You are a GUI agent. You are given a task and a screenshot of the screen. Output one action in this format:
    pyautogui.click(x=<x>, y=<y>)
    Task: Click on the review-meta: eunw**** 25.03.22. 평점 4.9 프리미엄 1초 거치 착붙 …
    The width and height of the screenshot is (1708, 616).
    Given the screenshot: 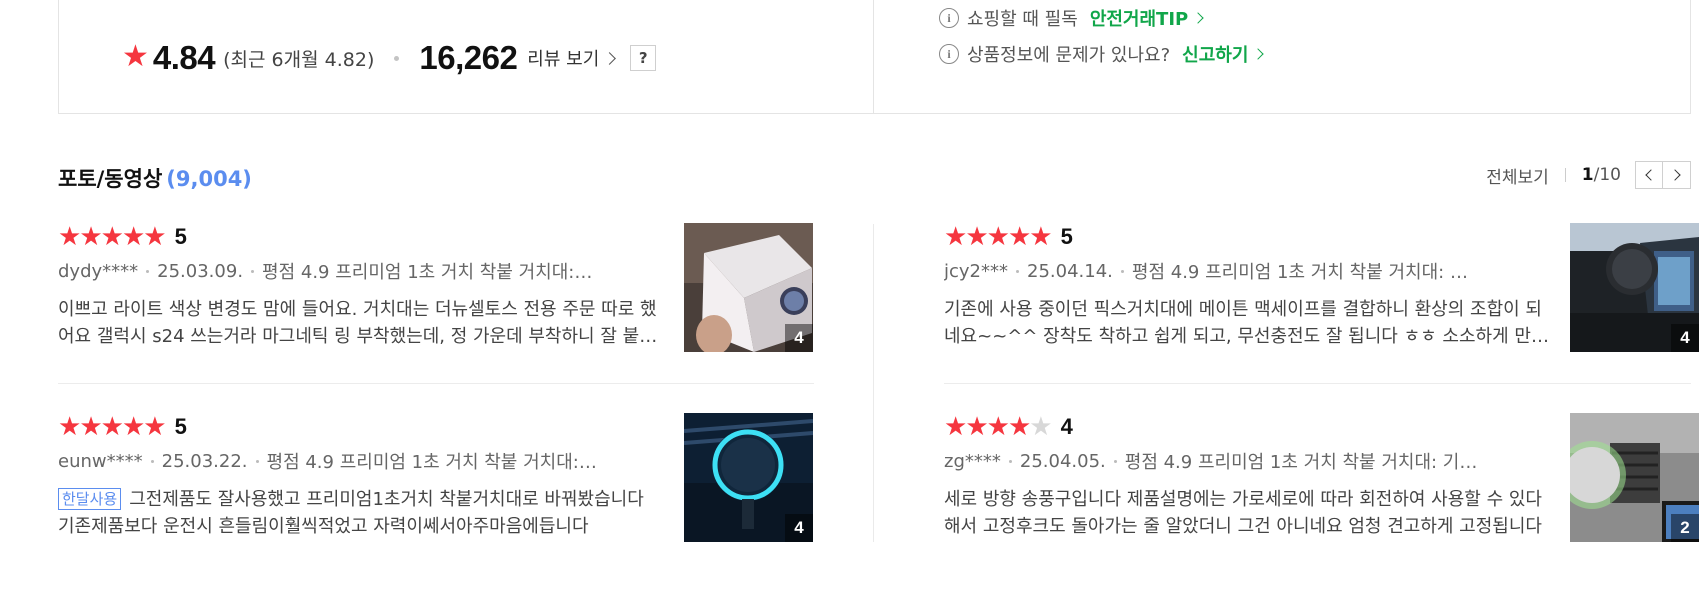 What is the action you would take?
    pyautogui.click(x=328, y=461)
    